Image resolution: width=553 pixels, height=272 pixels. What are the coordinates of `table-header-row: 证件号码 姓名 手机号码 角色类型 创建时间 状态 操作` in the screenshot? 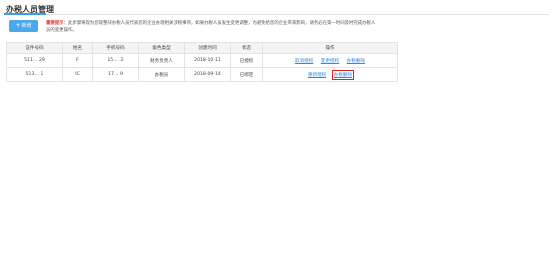 It's located at (202, 48).